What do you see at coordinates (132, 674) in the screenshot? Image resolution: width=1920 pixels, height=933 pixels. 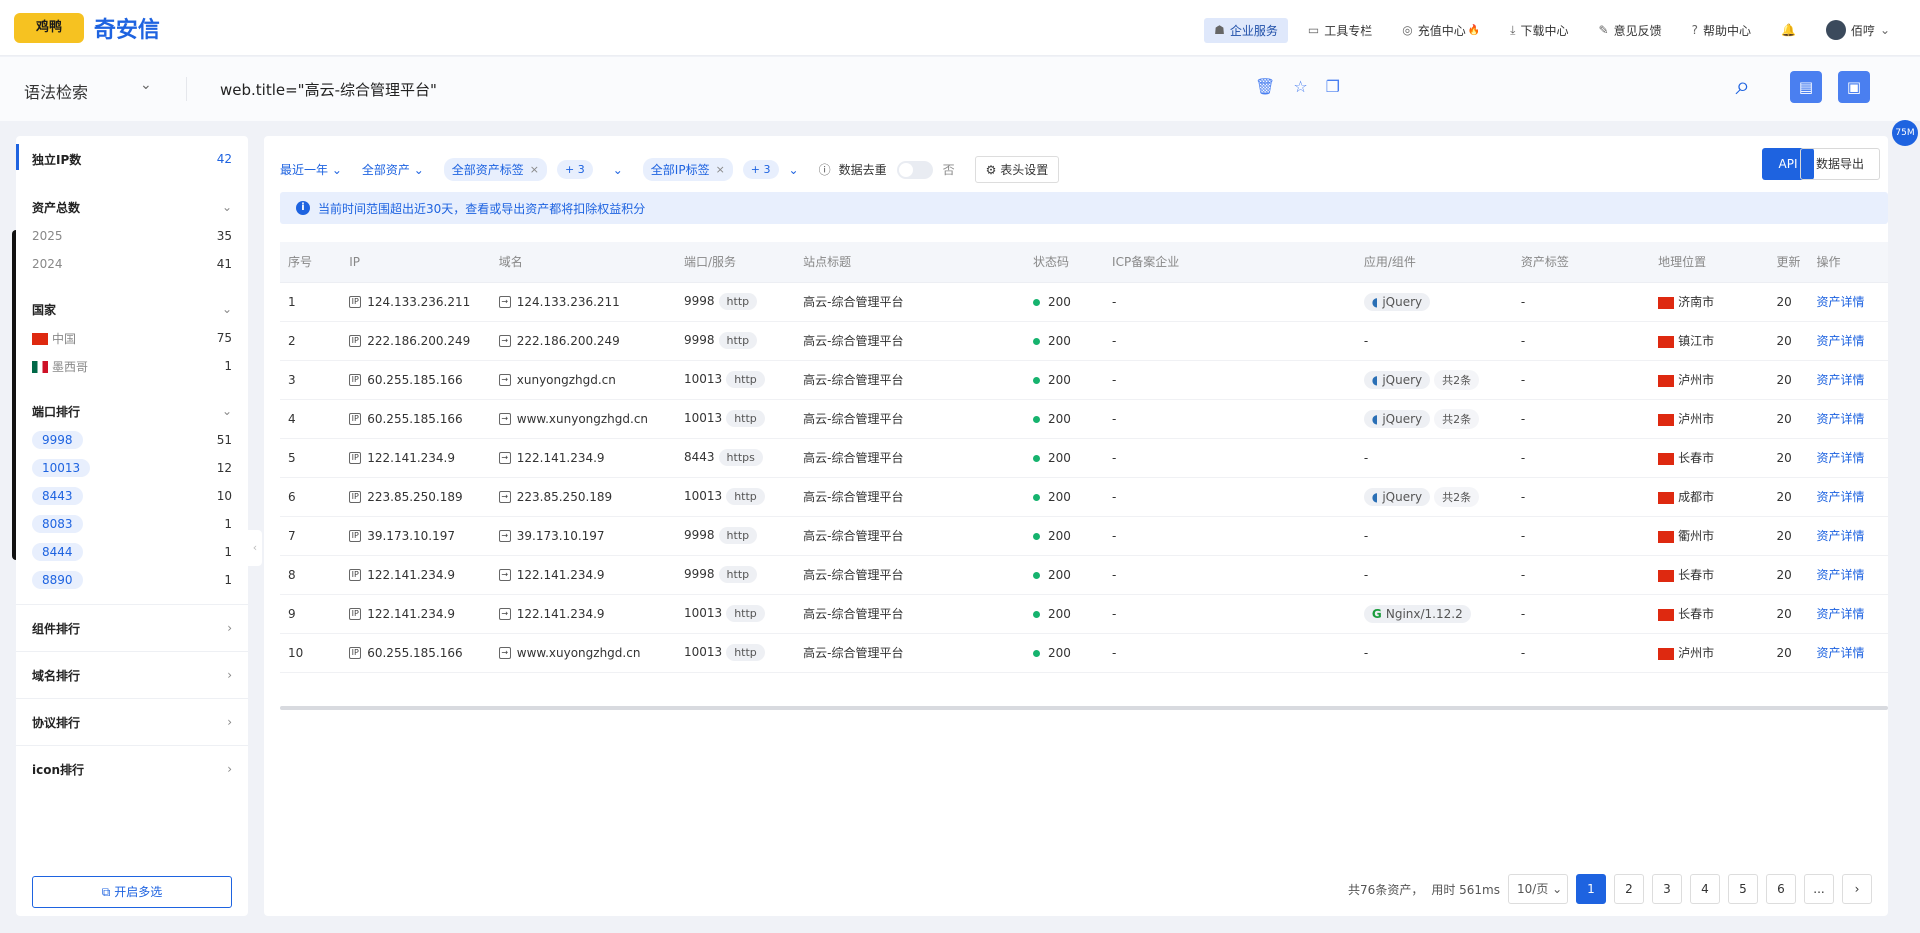 I see `side-domain-rank: 域名排行 ›` at bounding box center [132, 674].